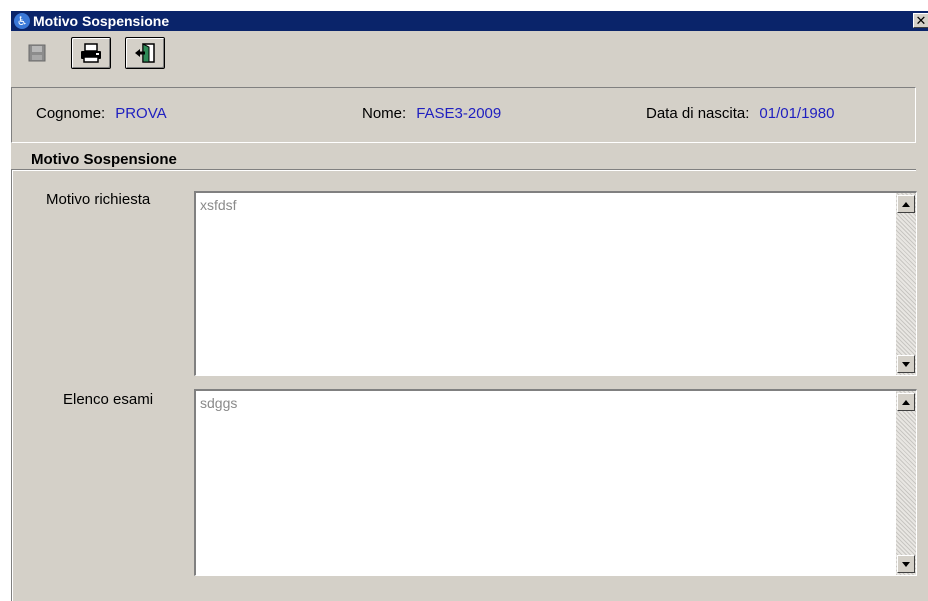 The height and width of the screenshot is (601, 928). Describe the element at coordinates (22, 21) in the screenshot. I see `app-icon: ♿` at that location.